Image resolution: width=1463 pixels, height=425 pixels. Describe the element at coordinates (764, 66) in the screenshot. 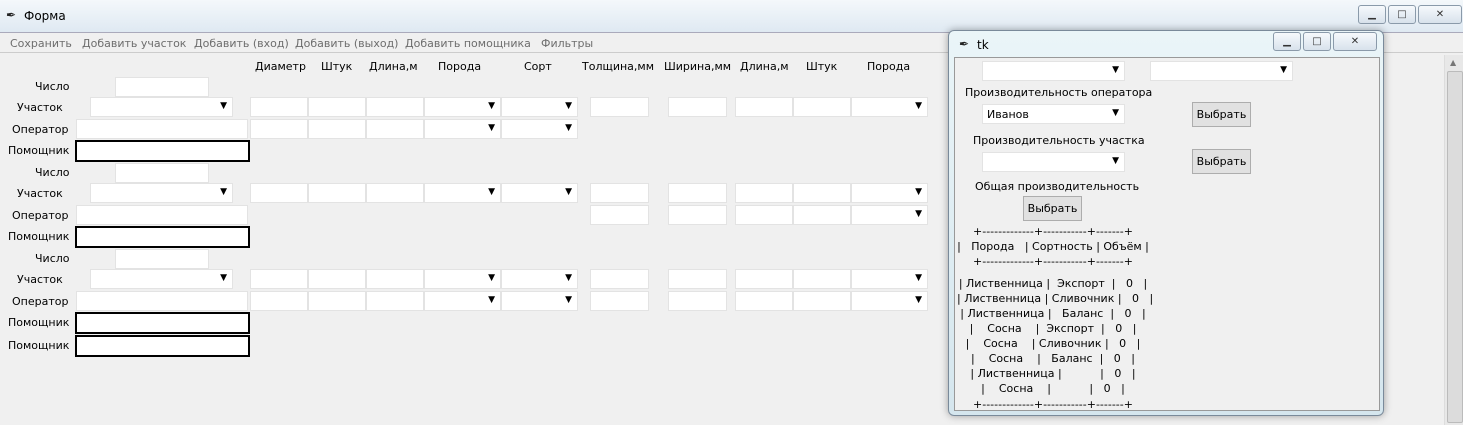

I see `column-header: Длина,м` at that location.